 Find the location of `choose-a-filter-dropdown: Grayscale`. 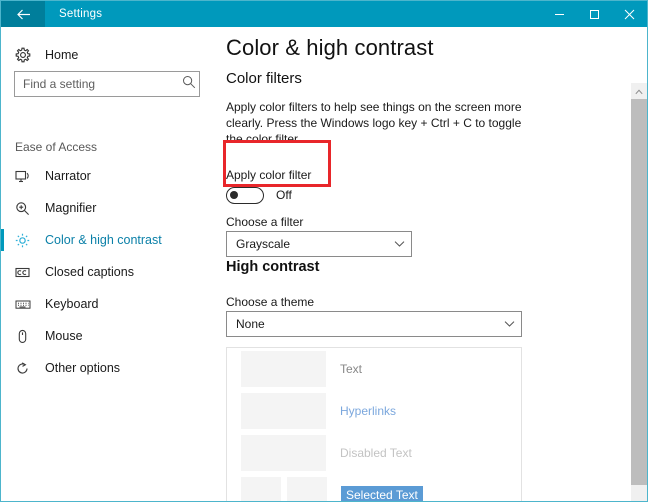

choose-a-filter-dropdown: Grayscale is located at coordinates (319, 244).